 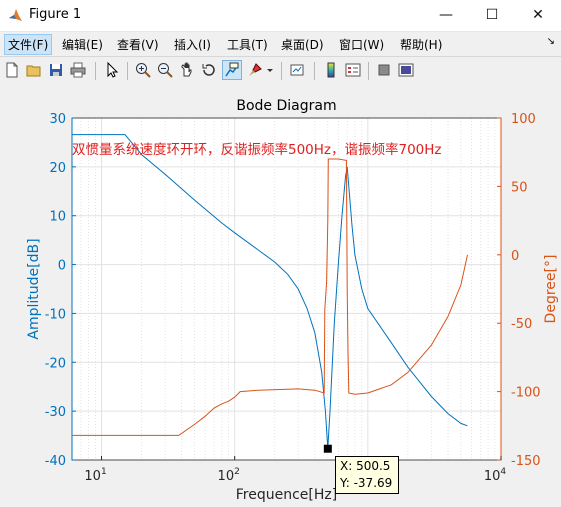 I want to click on menu-file: 文件(F), so click(x=28, y=44).